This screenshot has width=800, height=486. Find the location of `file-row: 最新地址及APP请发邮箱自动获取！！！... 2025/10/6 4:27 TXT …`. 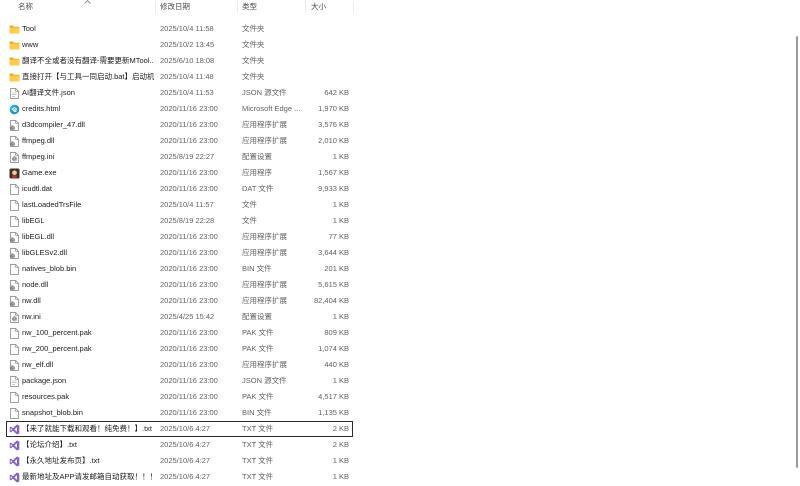

file-row: 最新地址及APP请发邮箱自动获取！！！... 2025/10/6 4:27 TXT … is located at coordinates (179, 477).